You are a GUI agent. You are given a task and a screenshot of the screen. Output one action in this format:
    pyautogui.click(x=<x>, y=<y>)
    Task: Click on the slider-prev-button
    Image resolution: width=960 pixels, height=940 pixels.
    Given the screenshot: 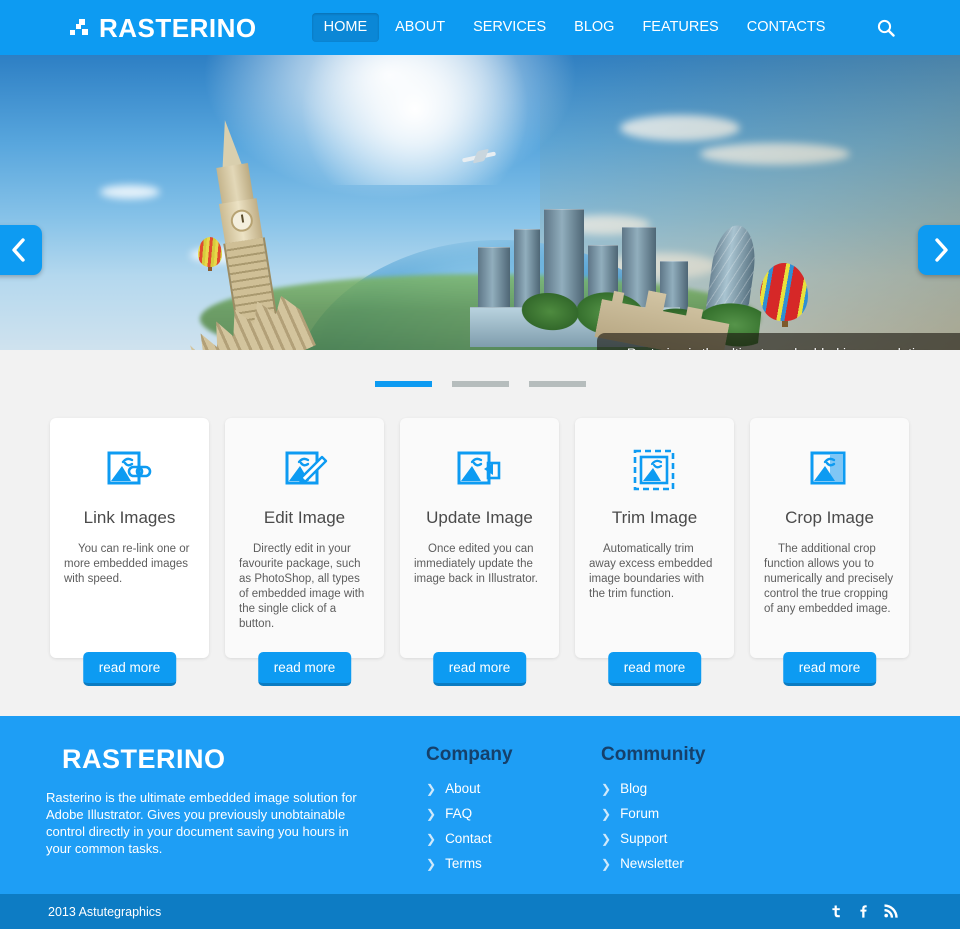 What is the action you would take?
    pyautogui.click(x=21, y=250)
    